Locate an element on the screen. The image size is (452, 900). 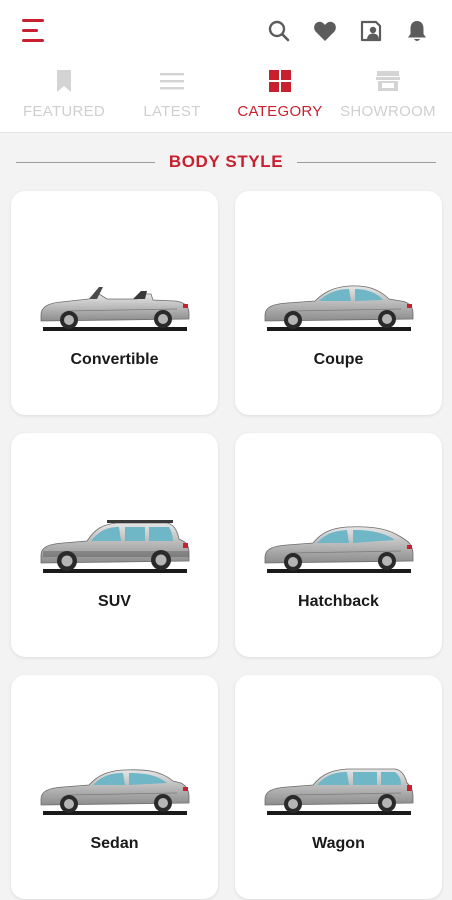
category-label: SUV is located at coordinates (114, 601).